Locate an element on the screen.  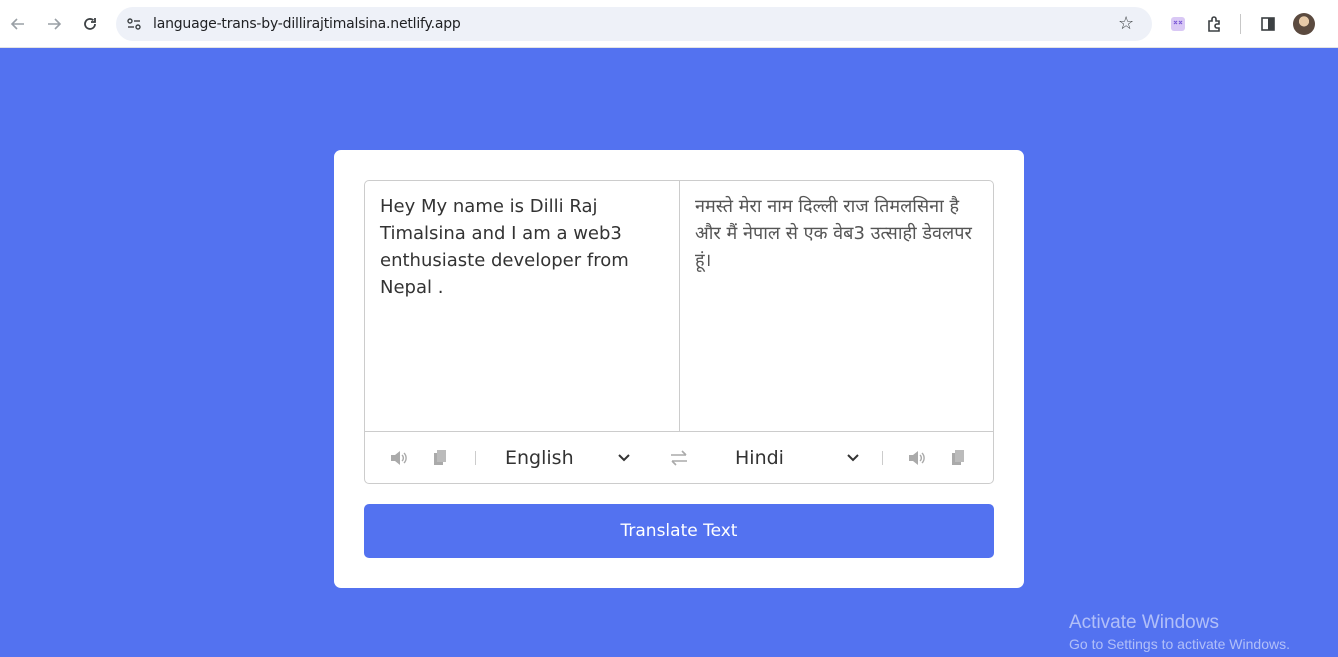
arrow-left-icon is located at coordinates (17, 24).